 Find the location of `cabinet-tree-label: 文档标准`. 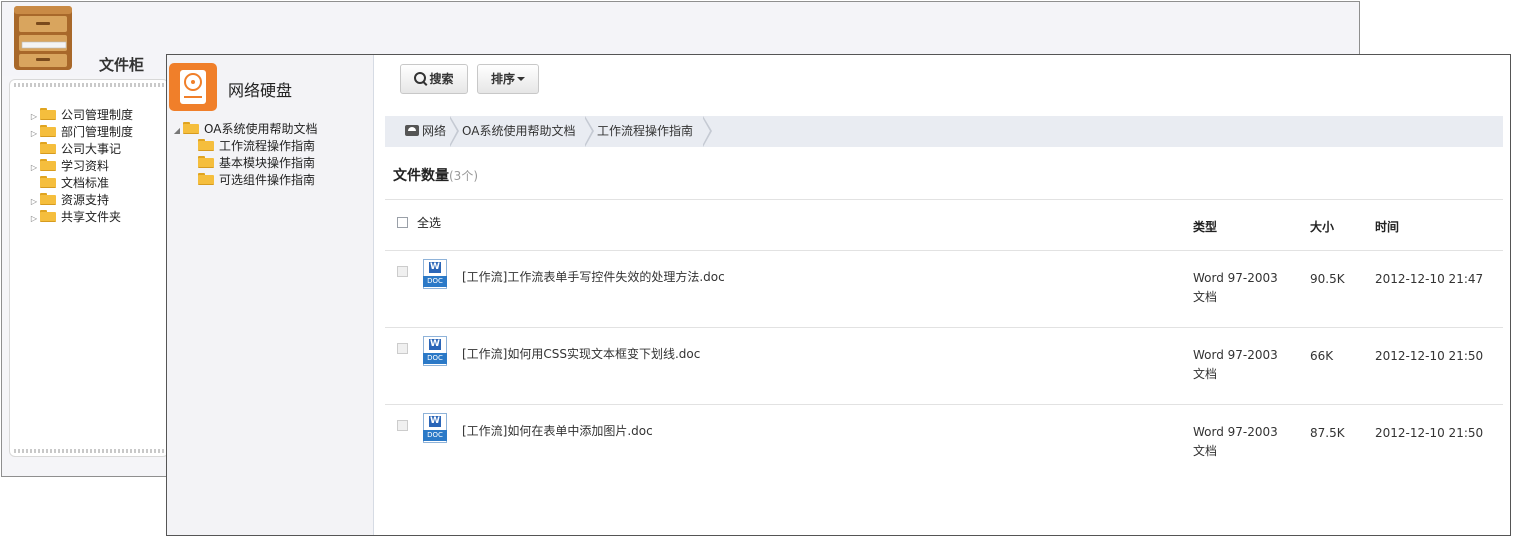

cabinet-tree-label: 文档标准 is located at coordinates (85, 183).